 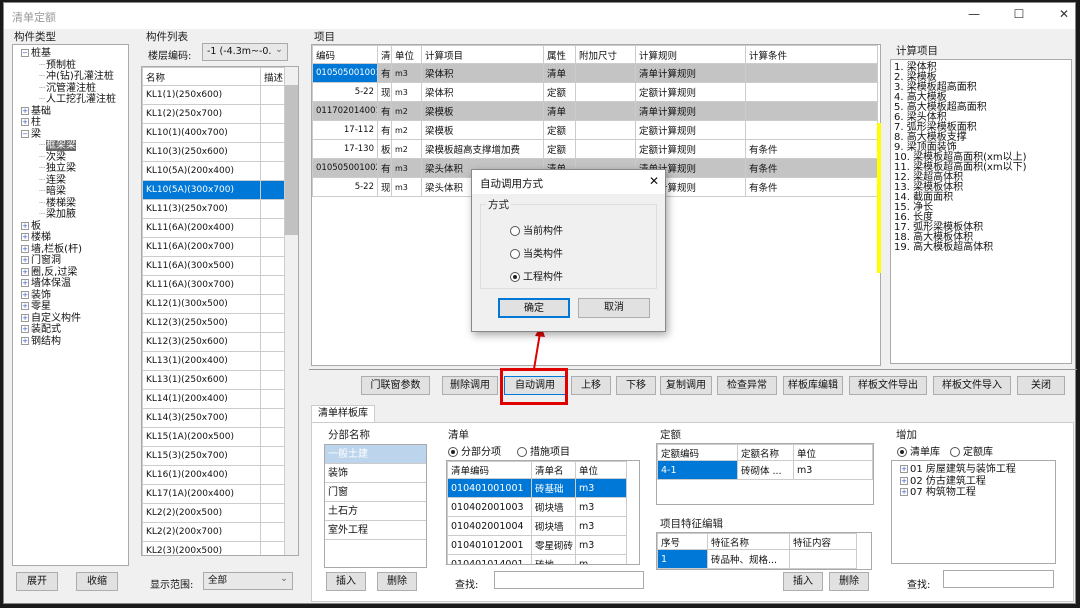 What do you see at coordinates (811, 149) in the screenshot?
I see `calc-condition-cell: 有条件` at bounding box center [811, 149].